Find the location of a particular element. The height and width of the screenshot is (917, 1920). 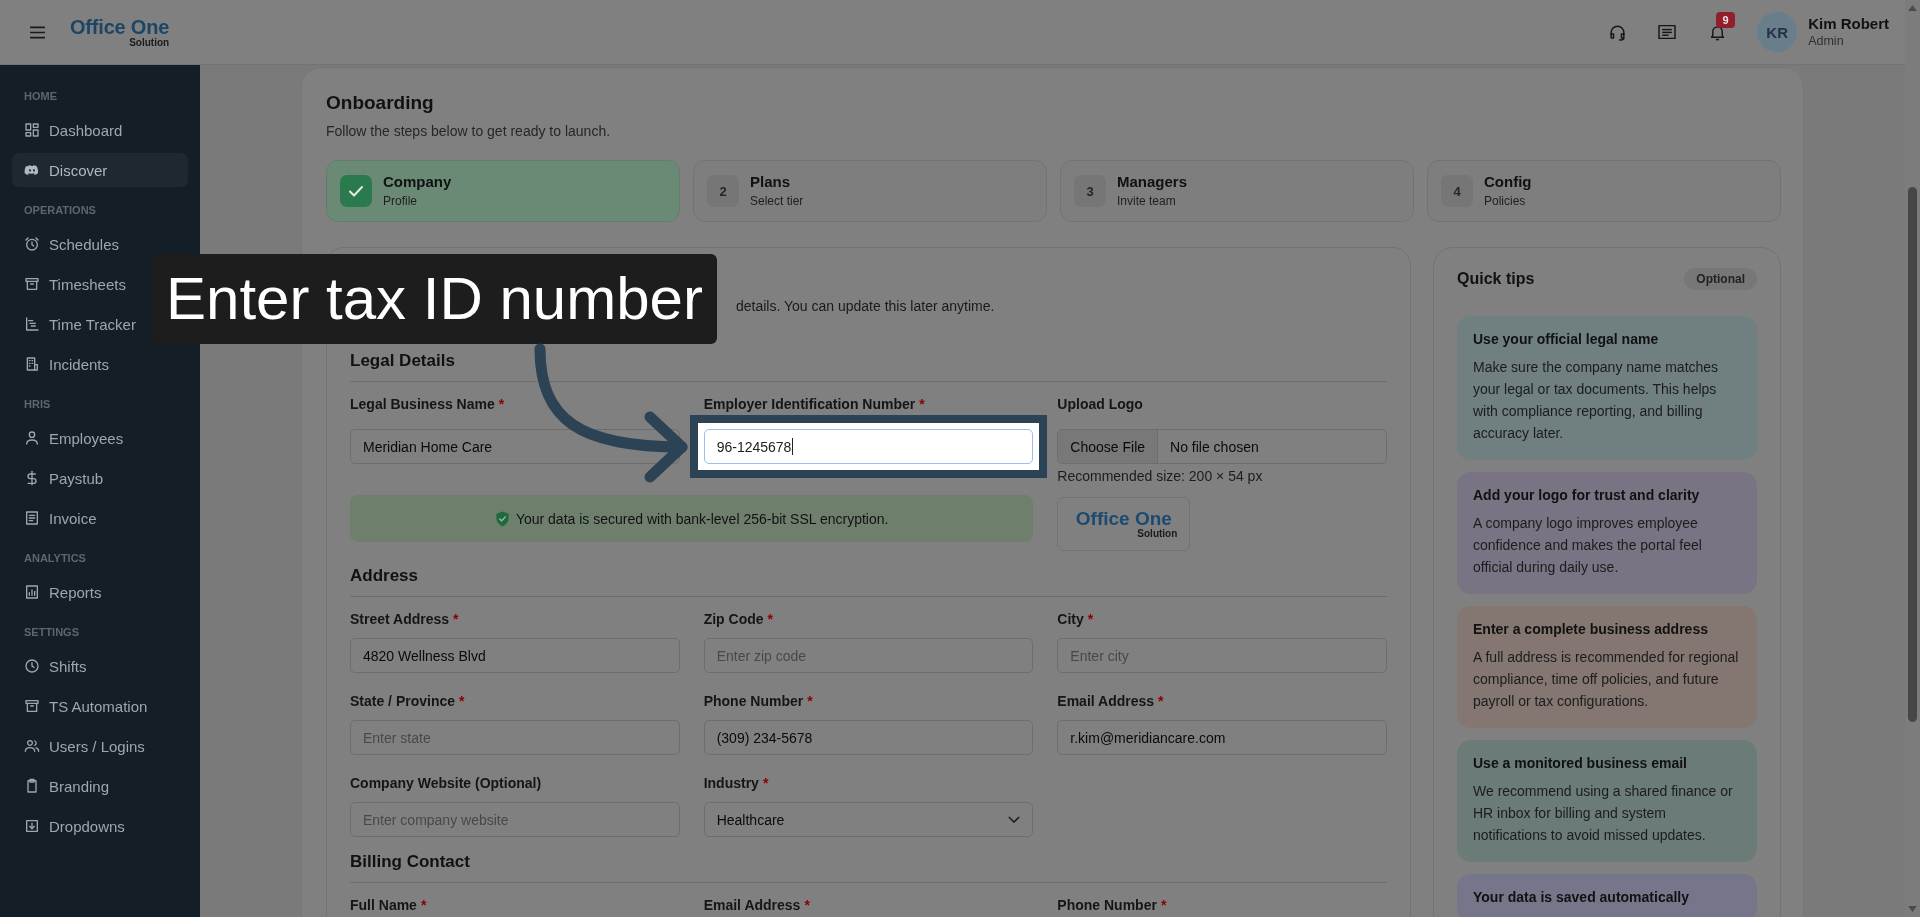

text-input: Enter zip code is located at coordinates (868, 655).